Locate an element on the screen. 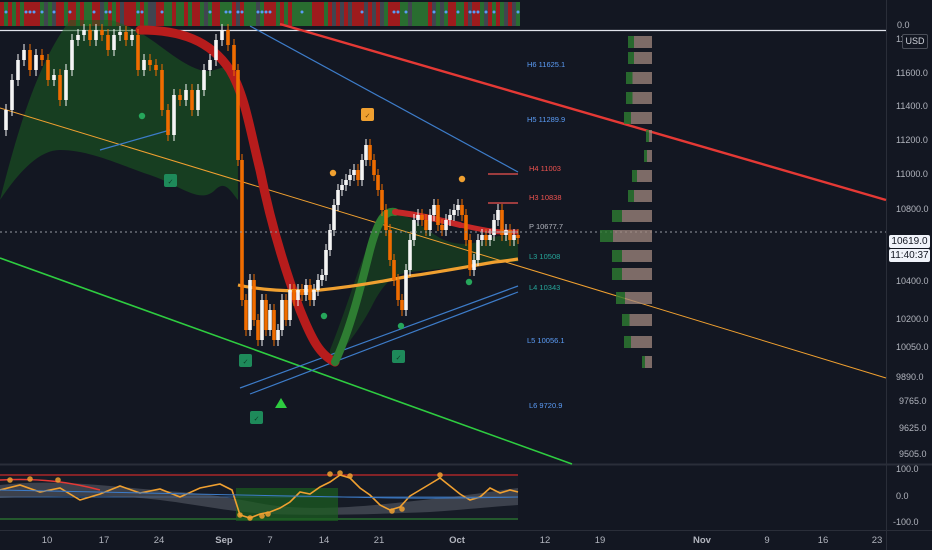 The image size is (932, 550). currency-label: USD is located at coordinates (915, 41).